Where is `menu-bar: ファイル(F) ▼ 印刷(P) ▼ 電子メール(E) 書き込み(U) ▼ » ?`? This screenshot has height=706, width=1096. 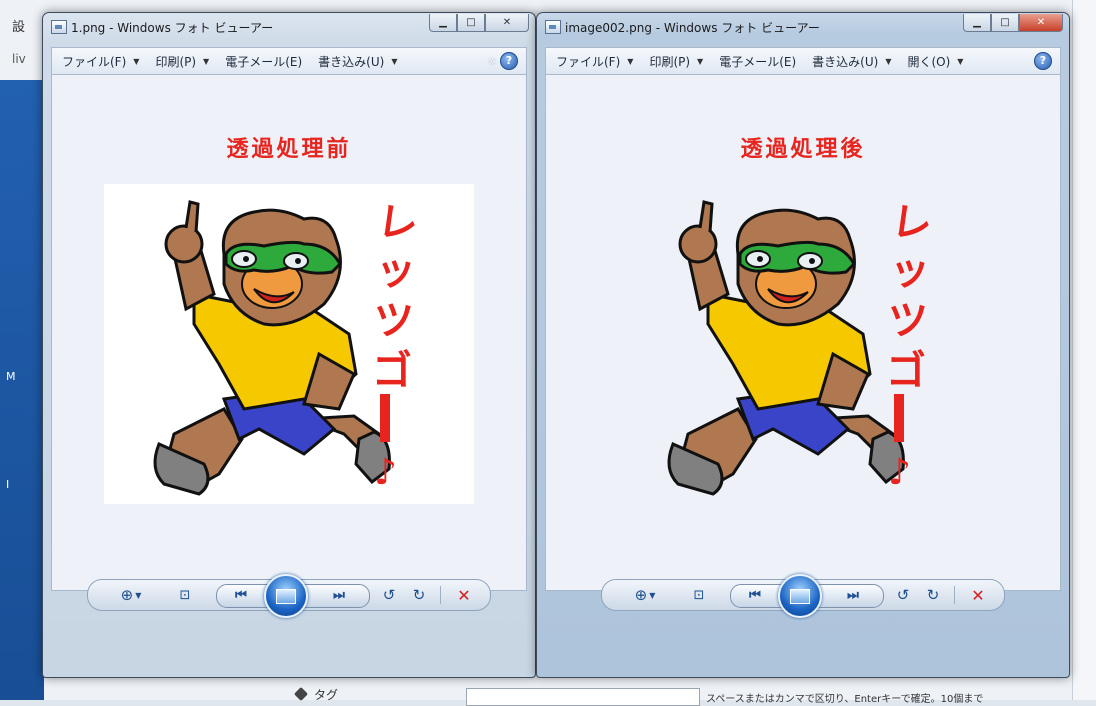 menu-bar: ファイル(F) ▼ 印刷(P) ▼ 電子メール(E) 書き込み(U) ▼ » ? is located at coordinates (289, 60).